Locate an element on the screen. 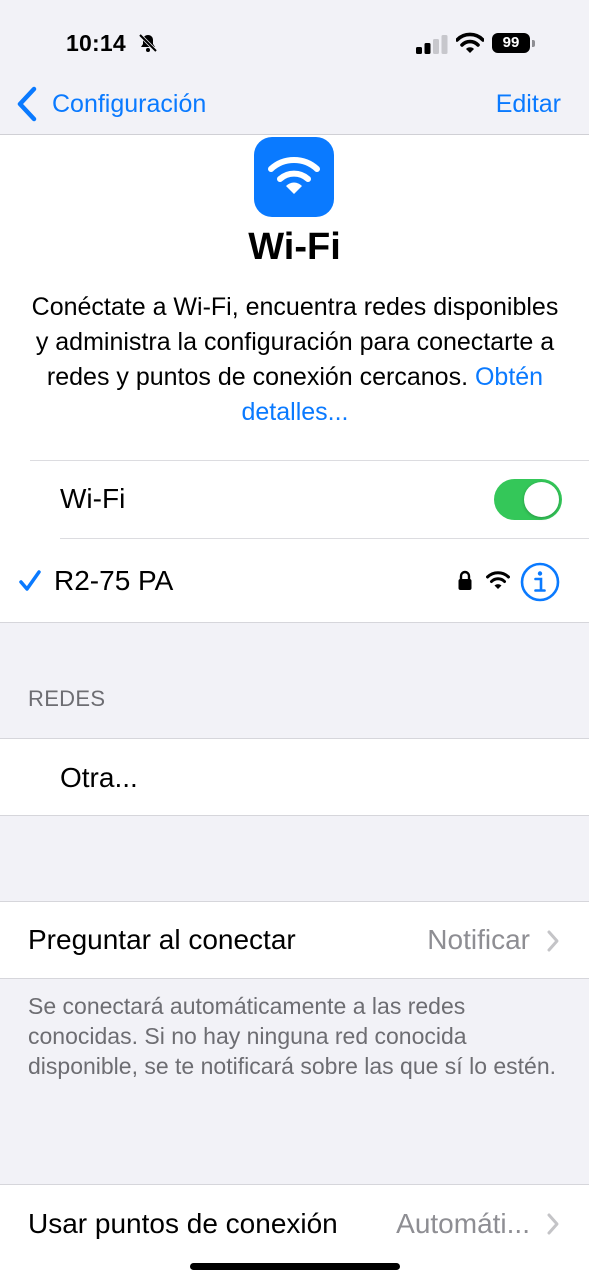 The height and width of the screenshot is (1280, 589). silent-bell-icon is located at coordinates (148, 43).